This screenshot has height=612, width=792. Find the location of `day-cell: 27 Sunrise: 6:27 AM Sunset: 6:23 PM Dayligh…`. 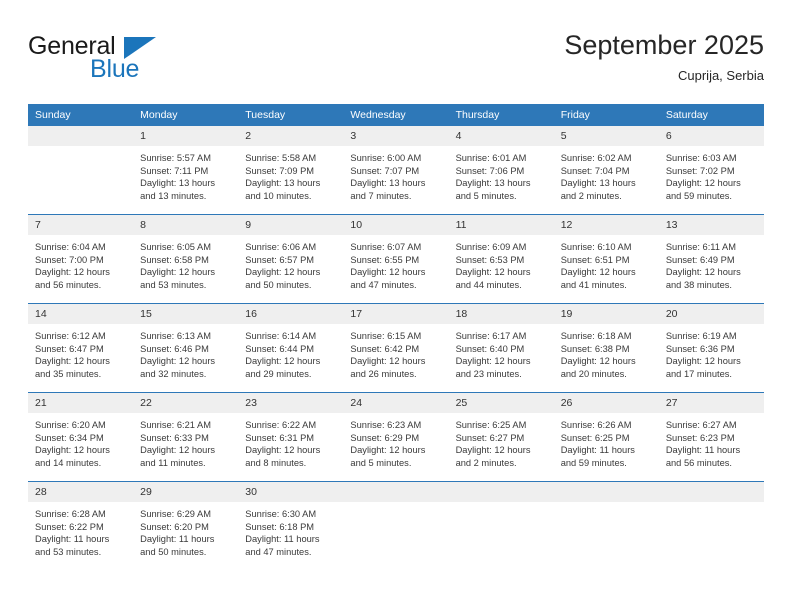

day-cell: 27 Sunrise: 6:27 AM Sunset: 6:23 PM Dayligh… is located at coordinates (711, 437).